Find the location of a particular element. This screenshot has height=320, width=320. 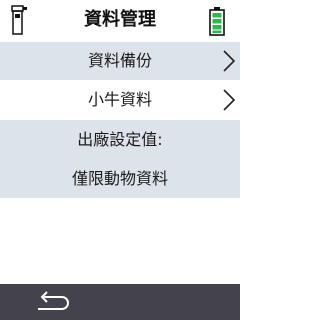

menu-item-calf-data: 小牛資料 is located at coordinates (120, 100).